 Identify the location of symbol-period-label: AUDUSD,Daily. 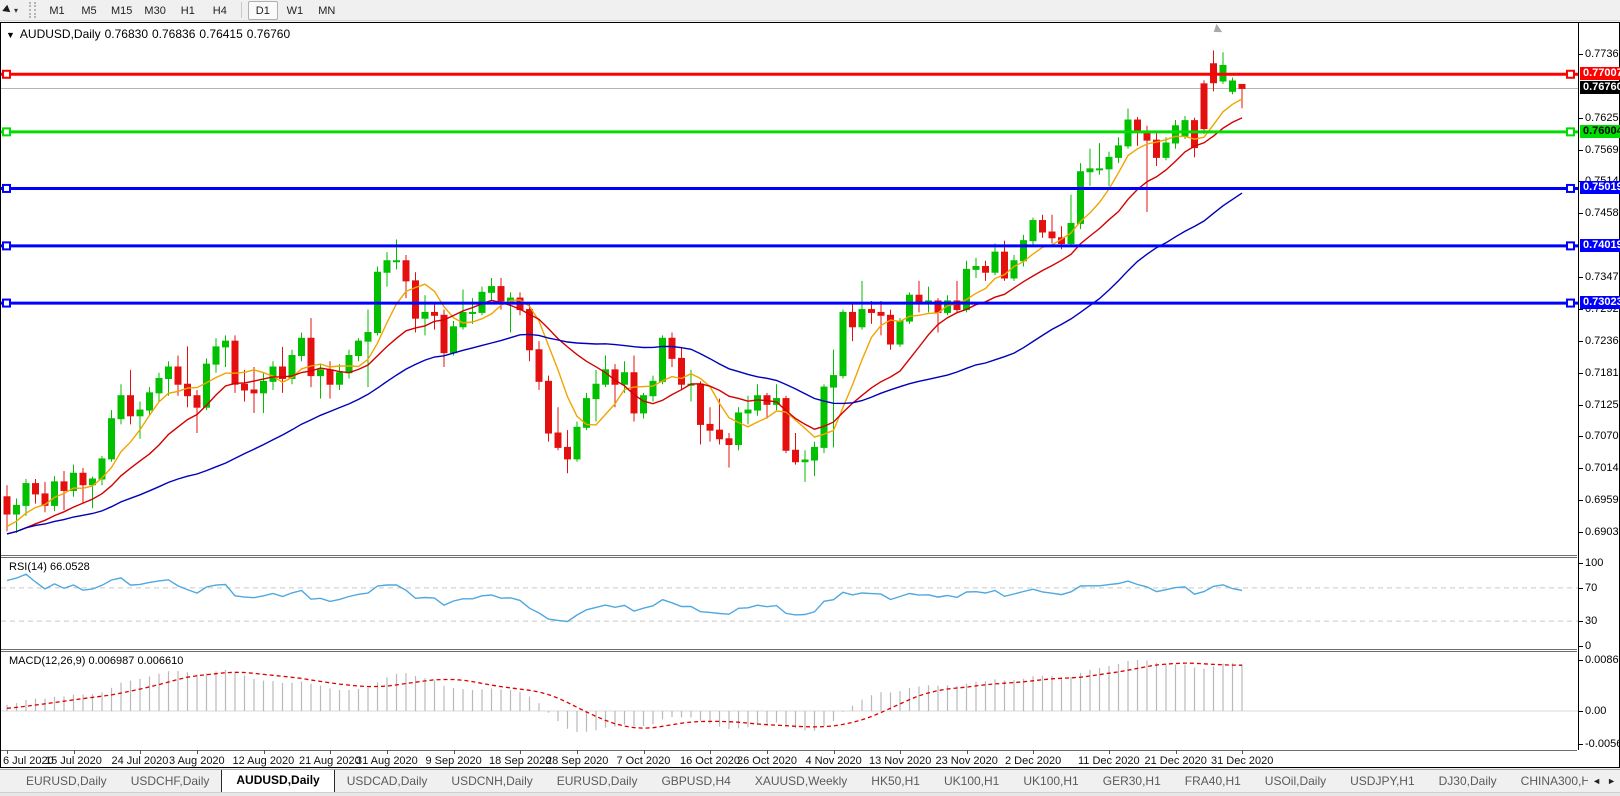
(60, 34).